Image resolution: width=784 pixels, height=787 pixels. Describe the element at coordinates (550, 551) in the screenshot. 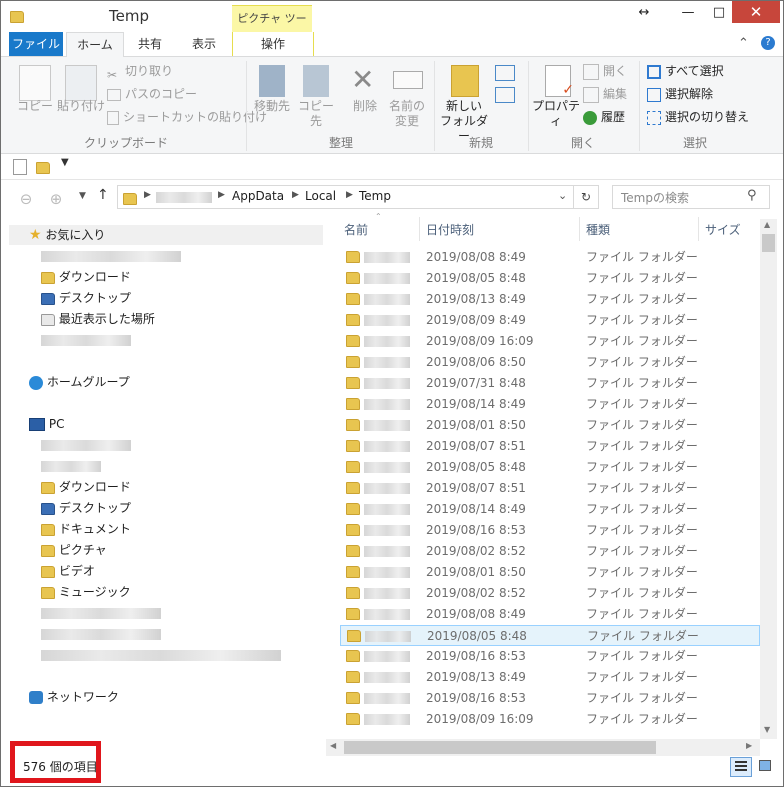

I see `file-row: 2019/08/02 8:52 ファイル フォルダー` at that location.